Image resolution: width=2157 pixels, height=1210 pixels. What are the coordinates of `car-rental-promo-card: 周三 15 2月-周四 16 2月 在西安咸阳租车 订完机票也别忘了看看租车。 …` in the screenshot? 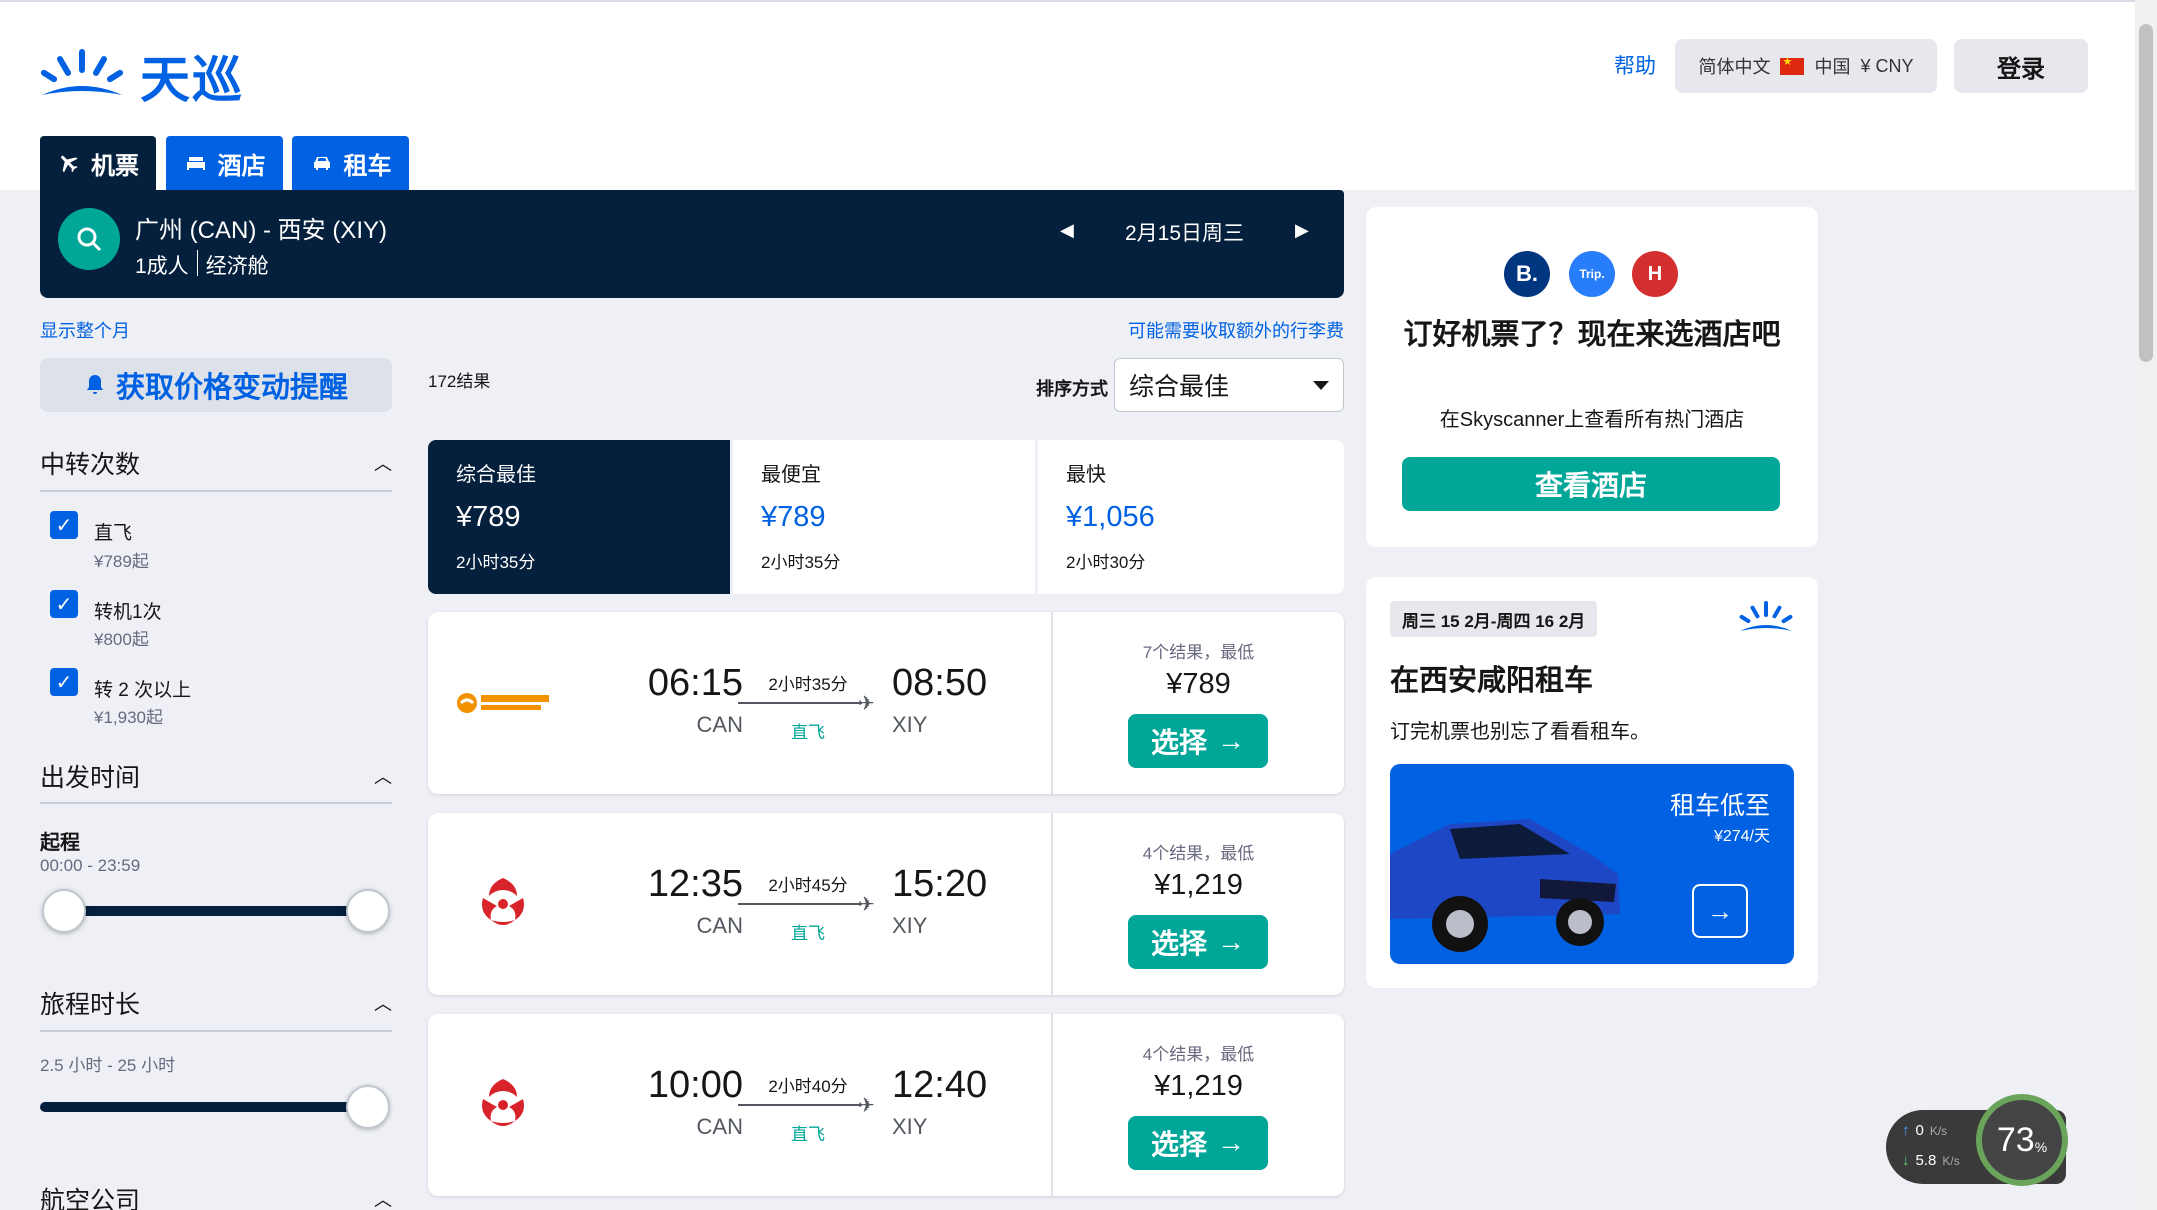 It's located at (1592, 782).